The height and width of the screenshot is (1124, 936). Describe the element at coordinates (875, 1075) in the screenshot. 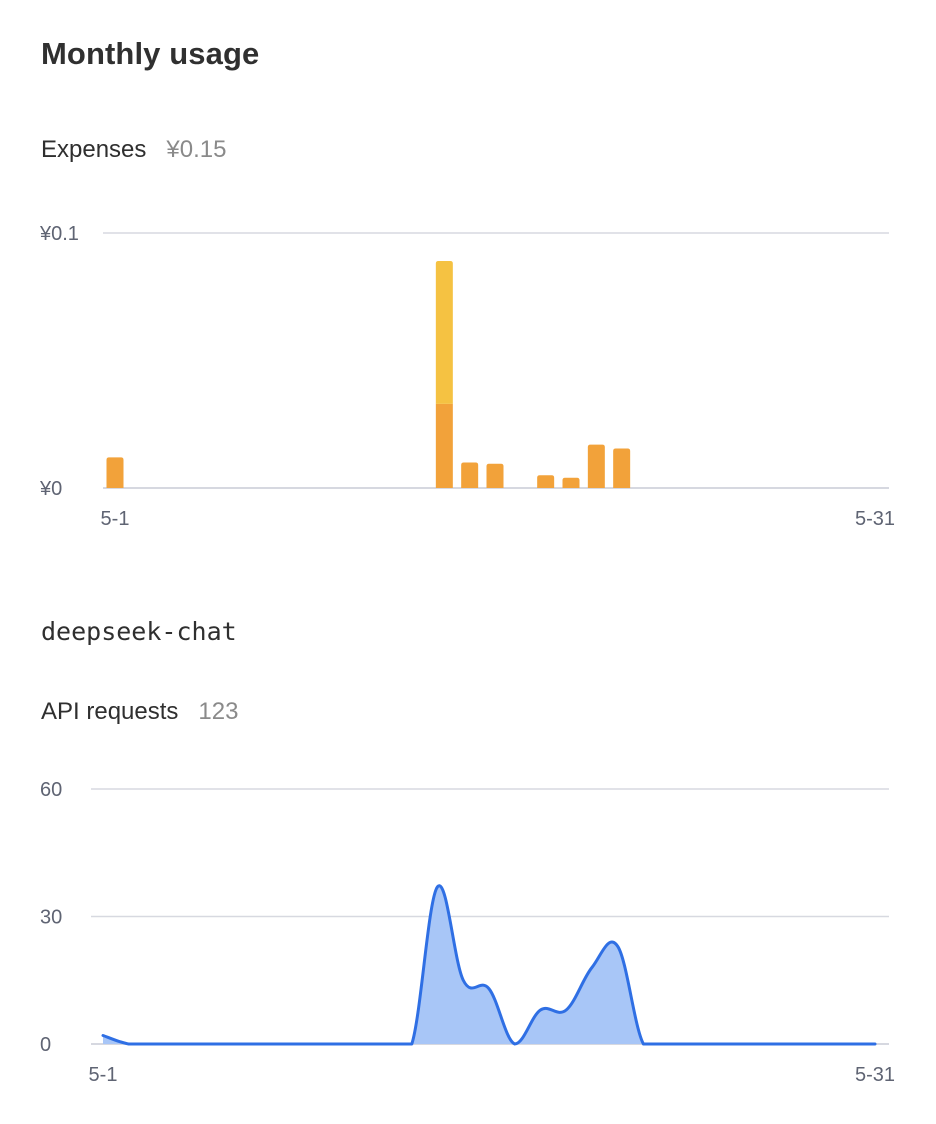

I see `requests-x-tick-label: 5-31` at that location.